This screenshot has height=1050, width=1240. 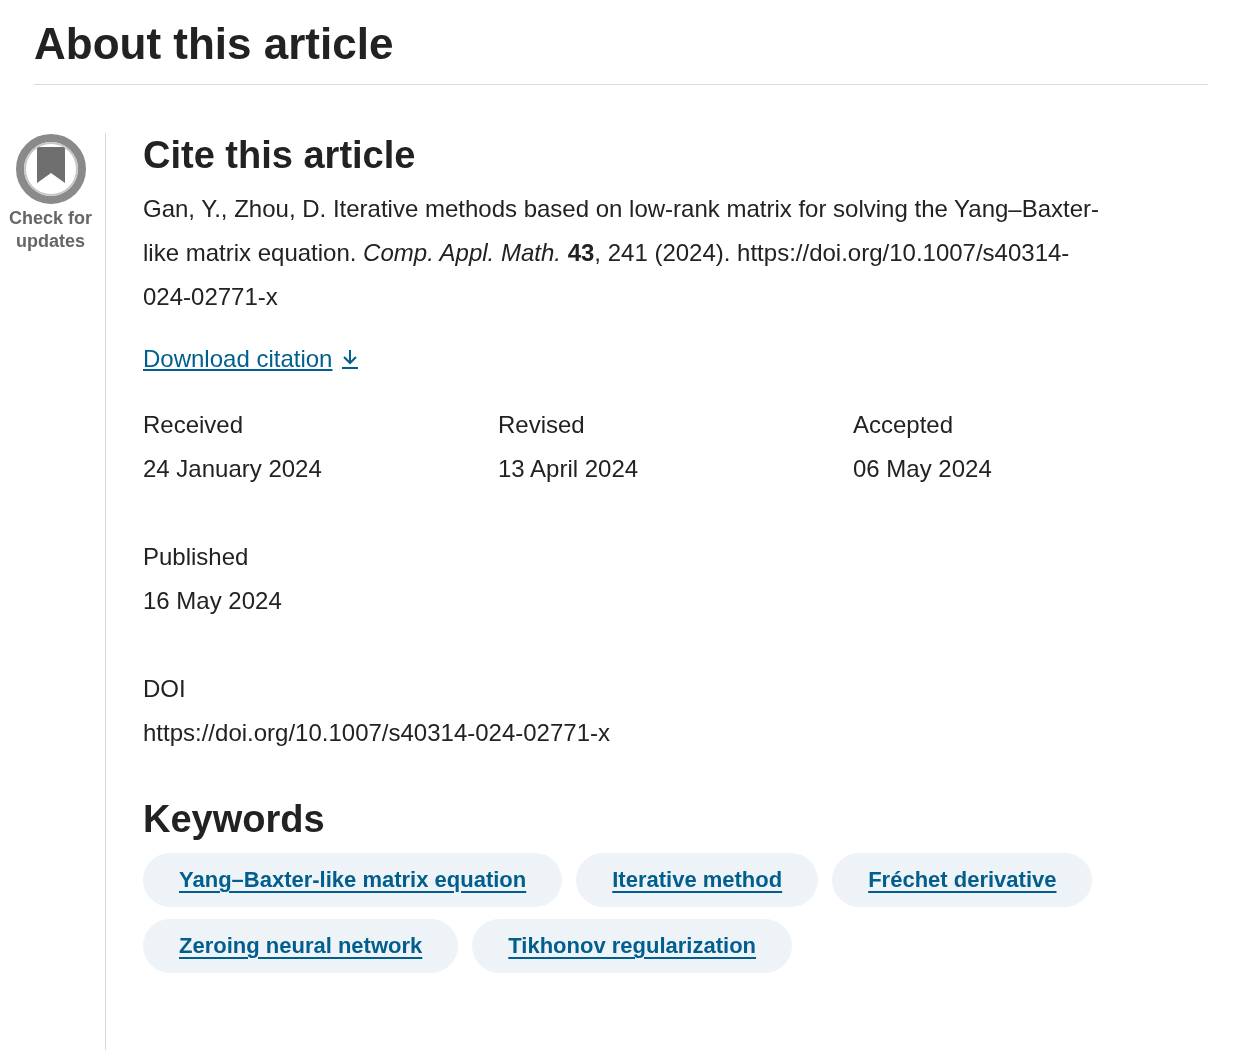 What do you see at coordinates (903, 425) in the screenshot?
I see `date-label: Accepted` at bounding box center [903, 425].